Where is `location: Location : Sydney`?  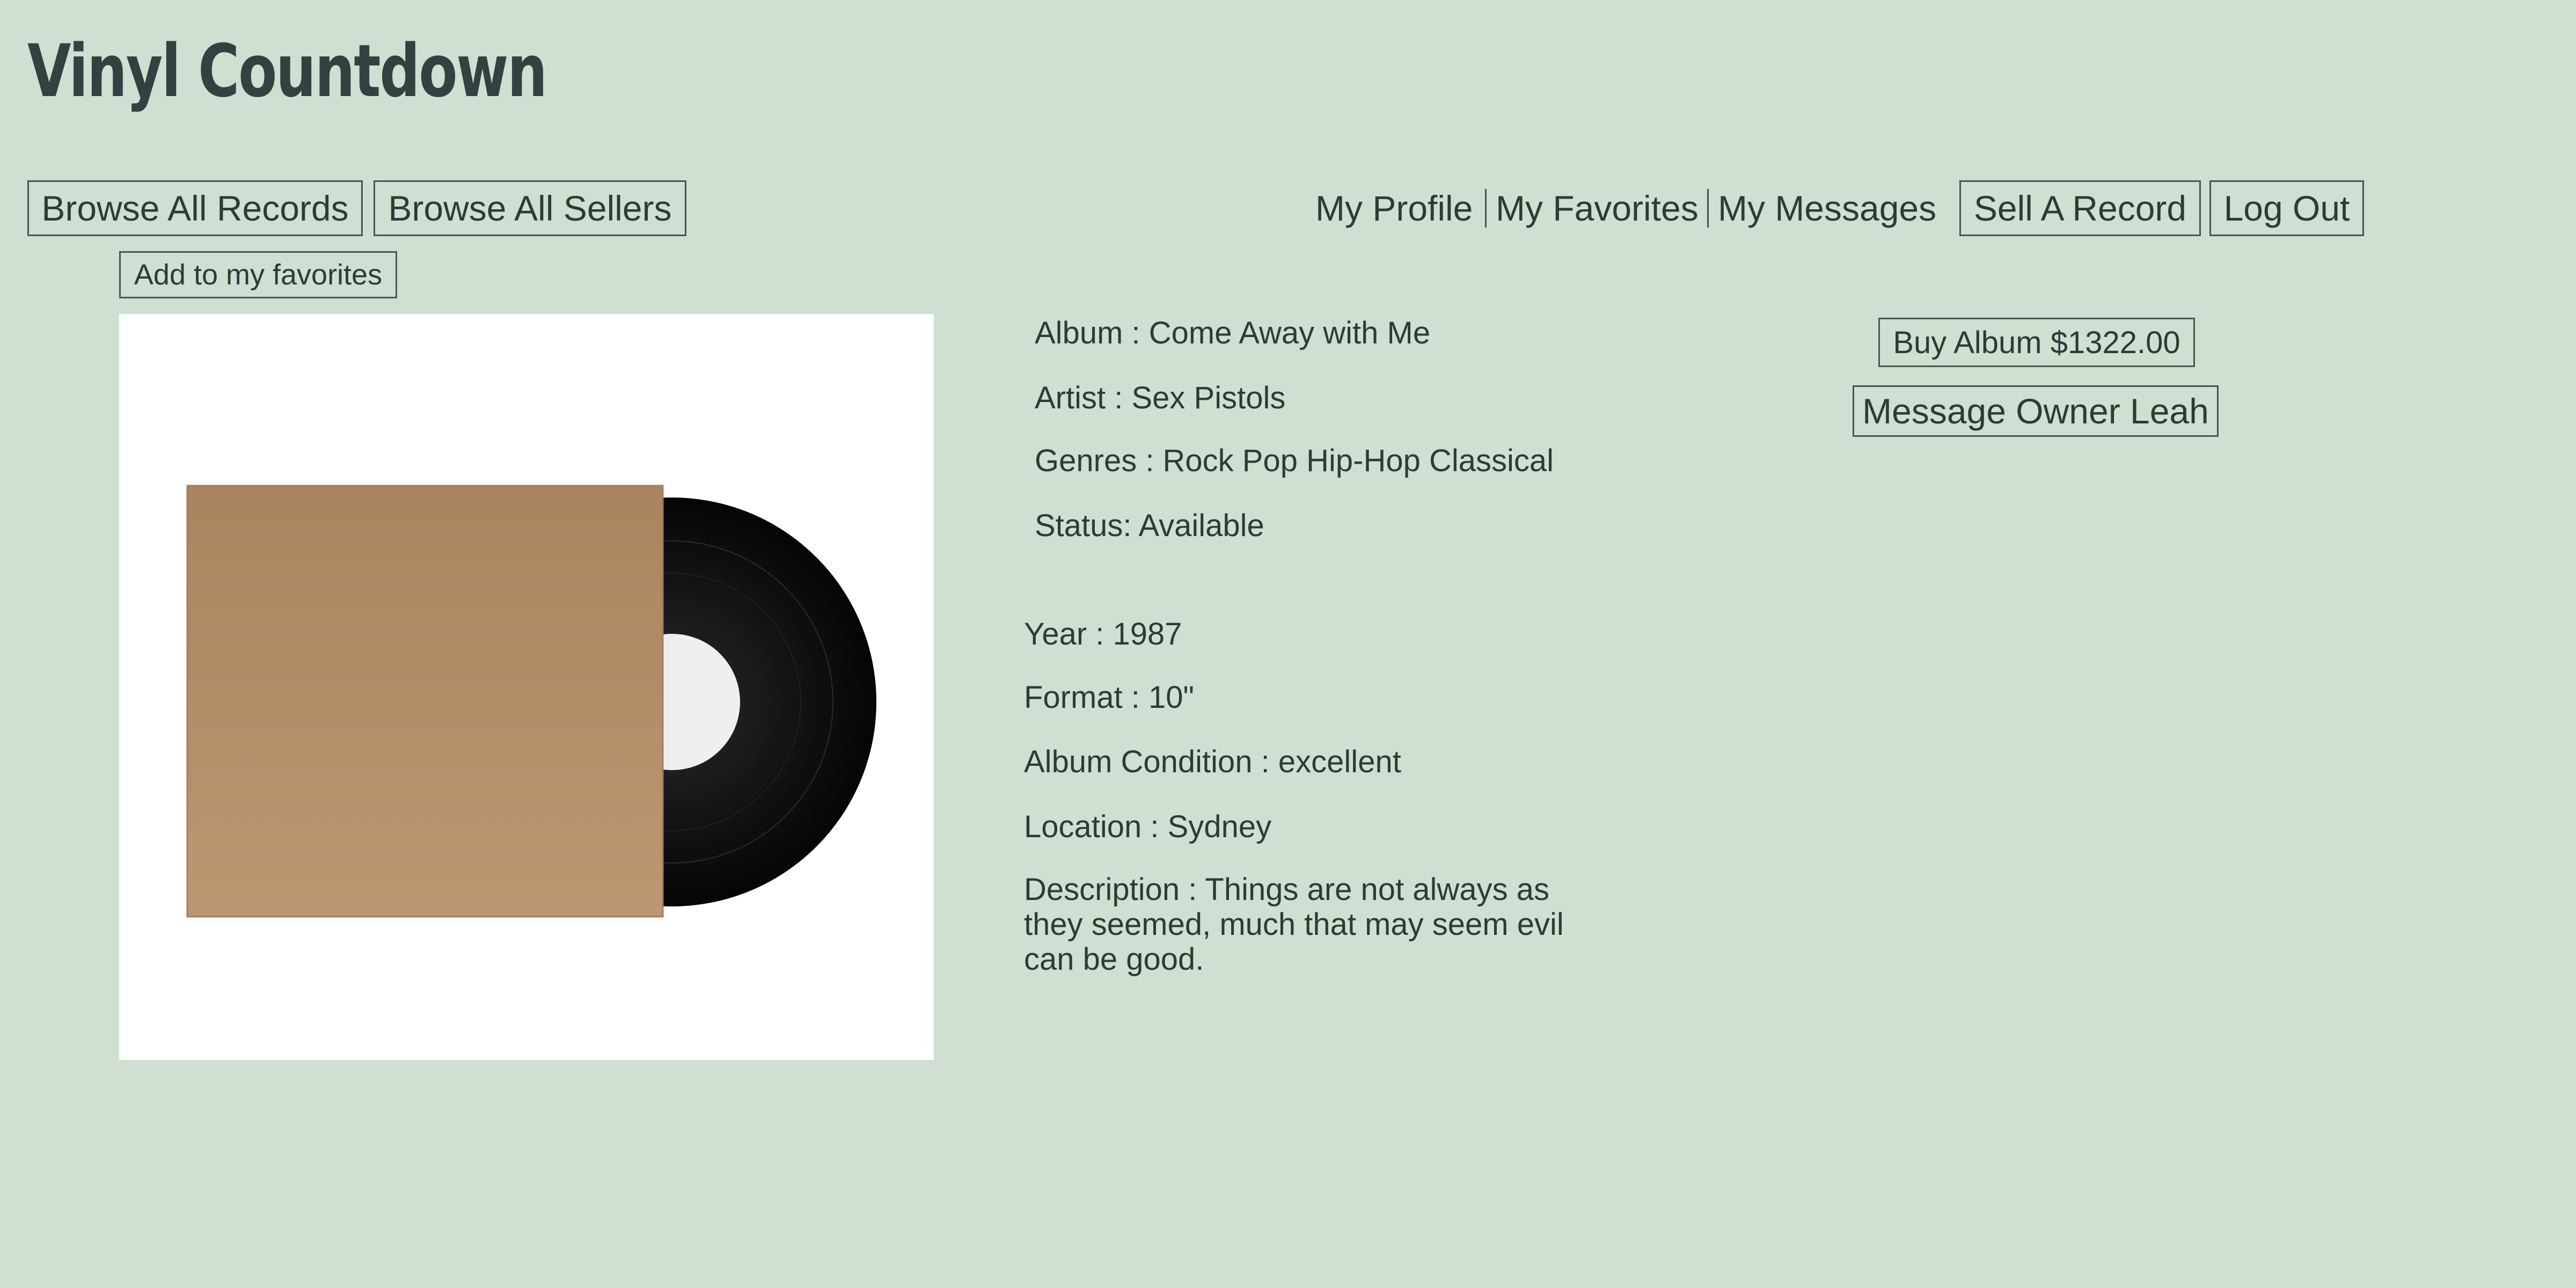 location: Location : Sydney is located at coordinates (1148, 826).